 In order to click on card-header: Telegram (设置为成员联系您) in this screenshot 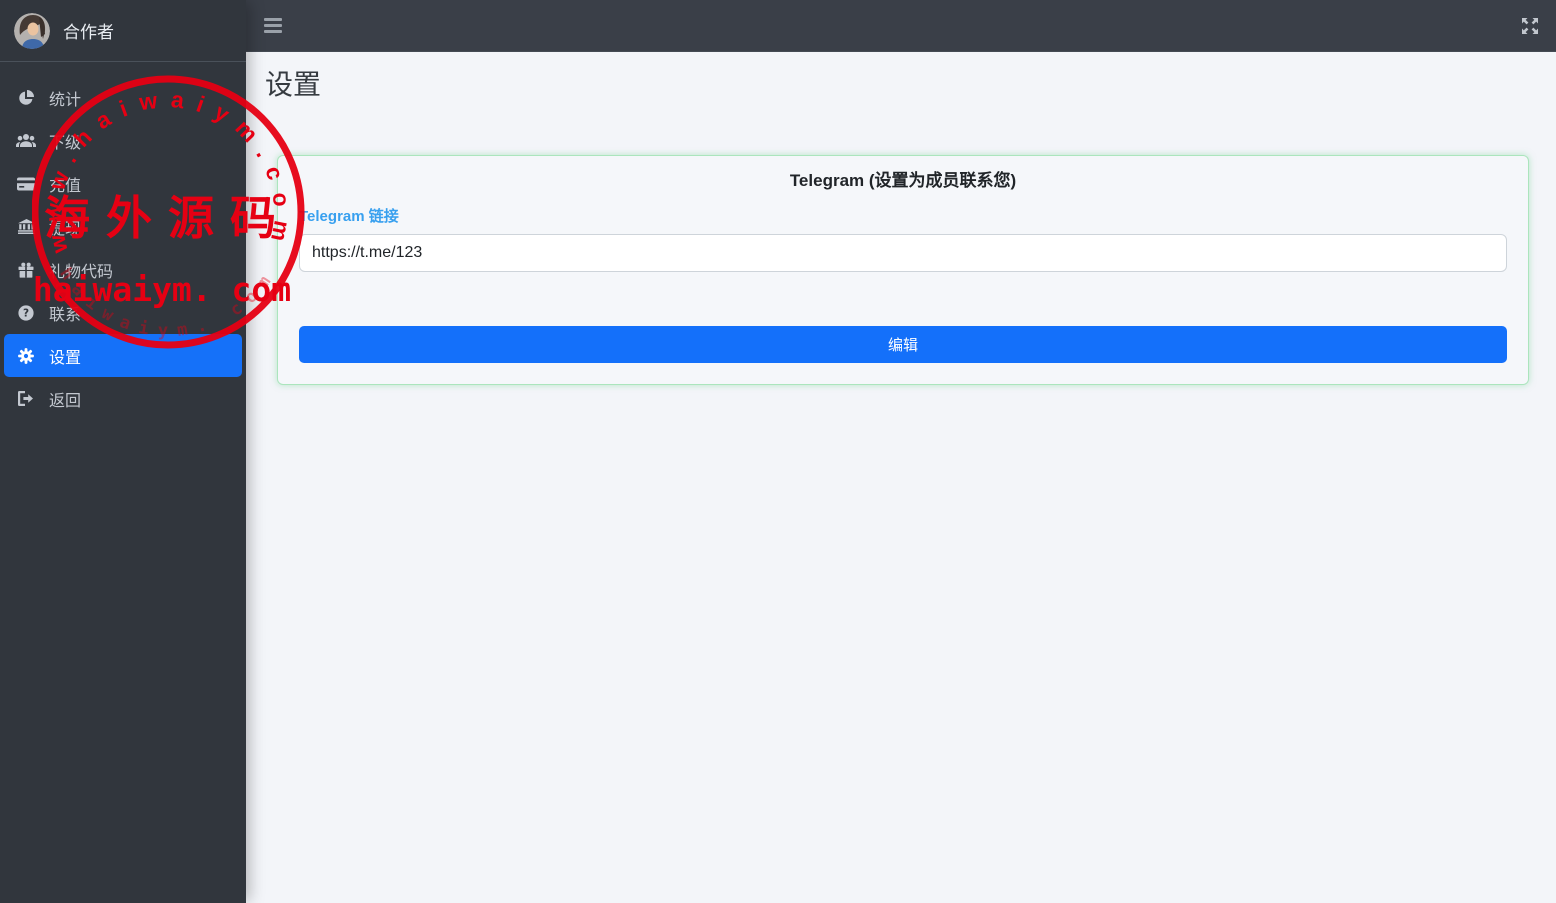, I will do `click(903, 180)`.